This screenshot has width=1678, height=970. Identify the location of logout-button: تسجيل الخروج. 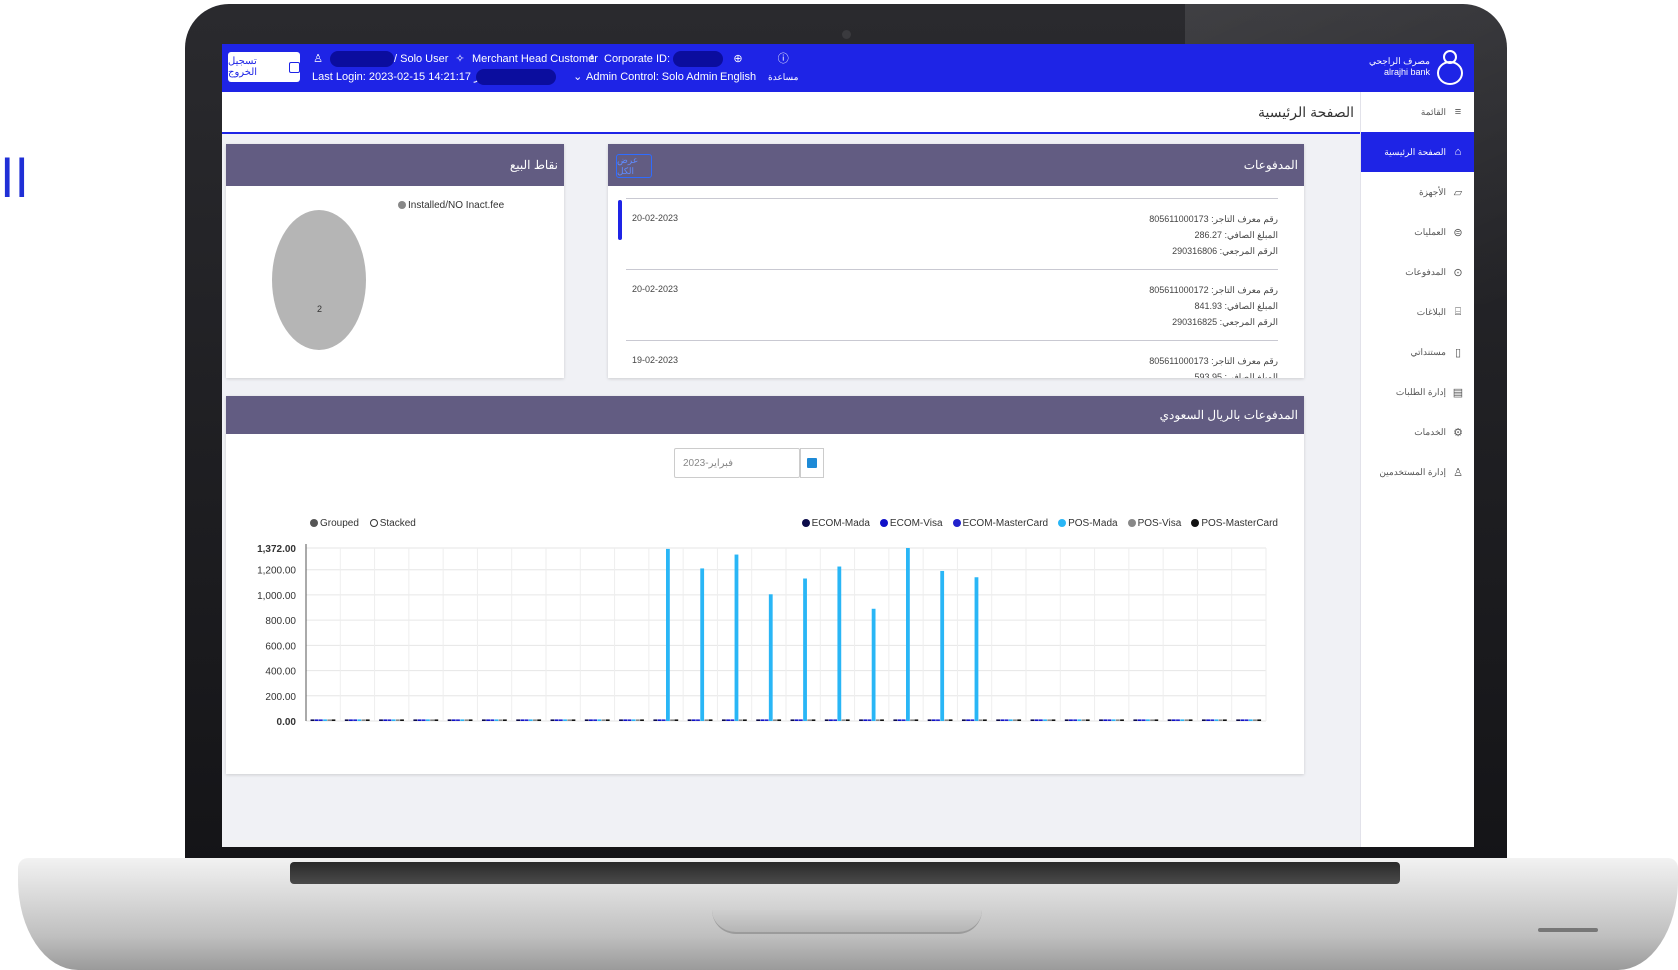
(264, 67).